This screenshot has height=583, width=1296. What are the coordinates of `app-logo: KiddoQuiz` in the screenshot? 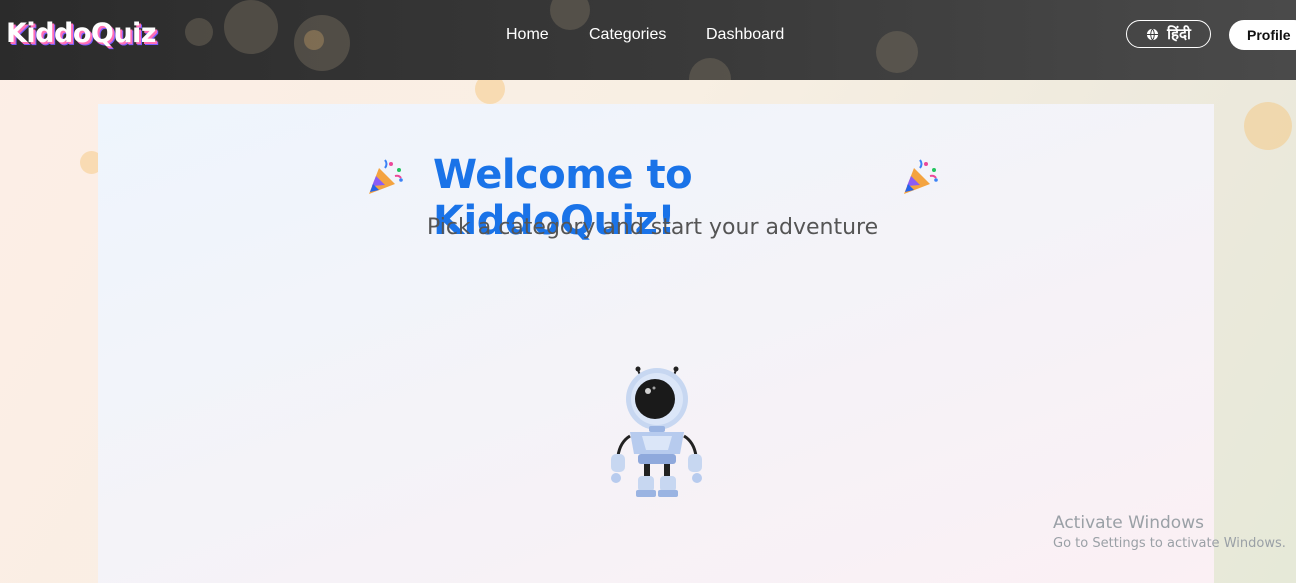 It's located at (81, 33).